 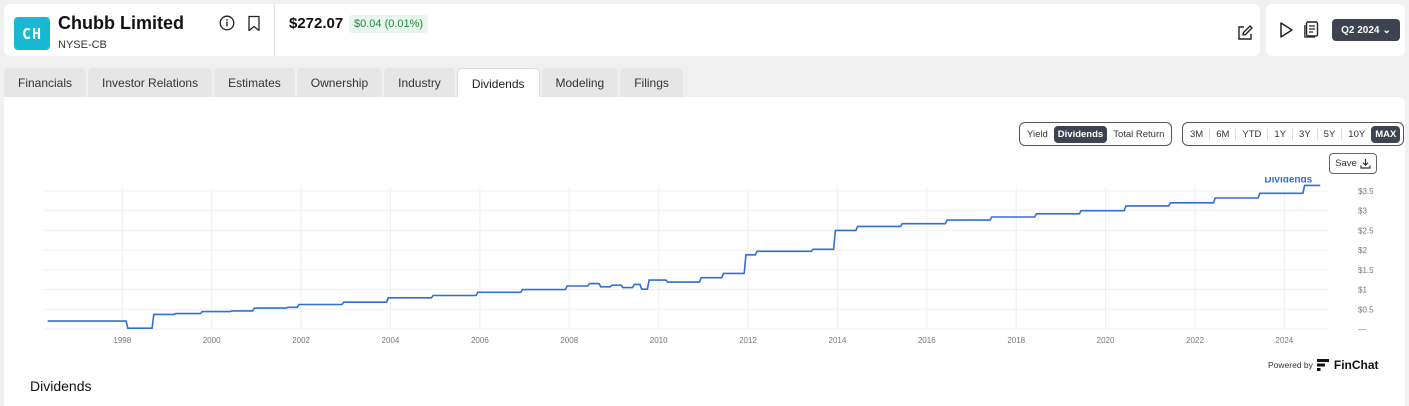 I want to click on x-tick-label: 2010, so click(x=659, y=340).